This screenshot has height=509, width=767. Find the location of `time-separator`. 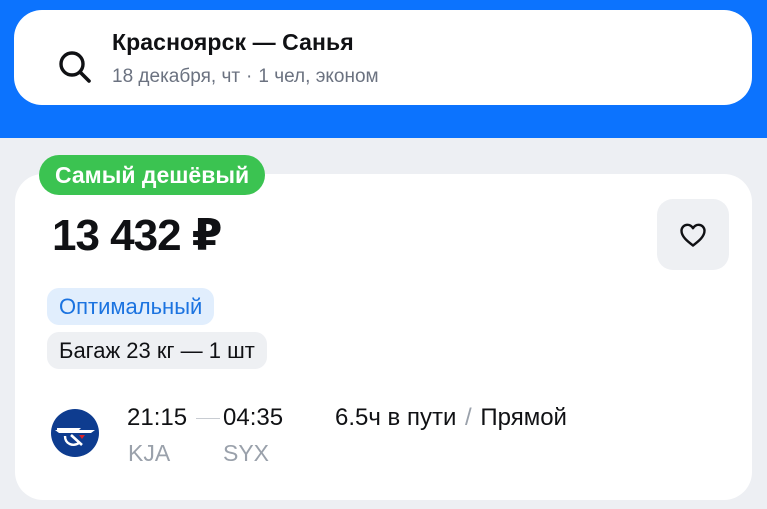

time-separator is located at coordinates (208, 418).